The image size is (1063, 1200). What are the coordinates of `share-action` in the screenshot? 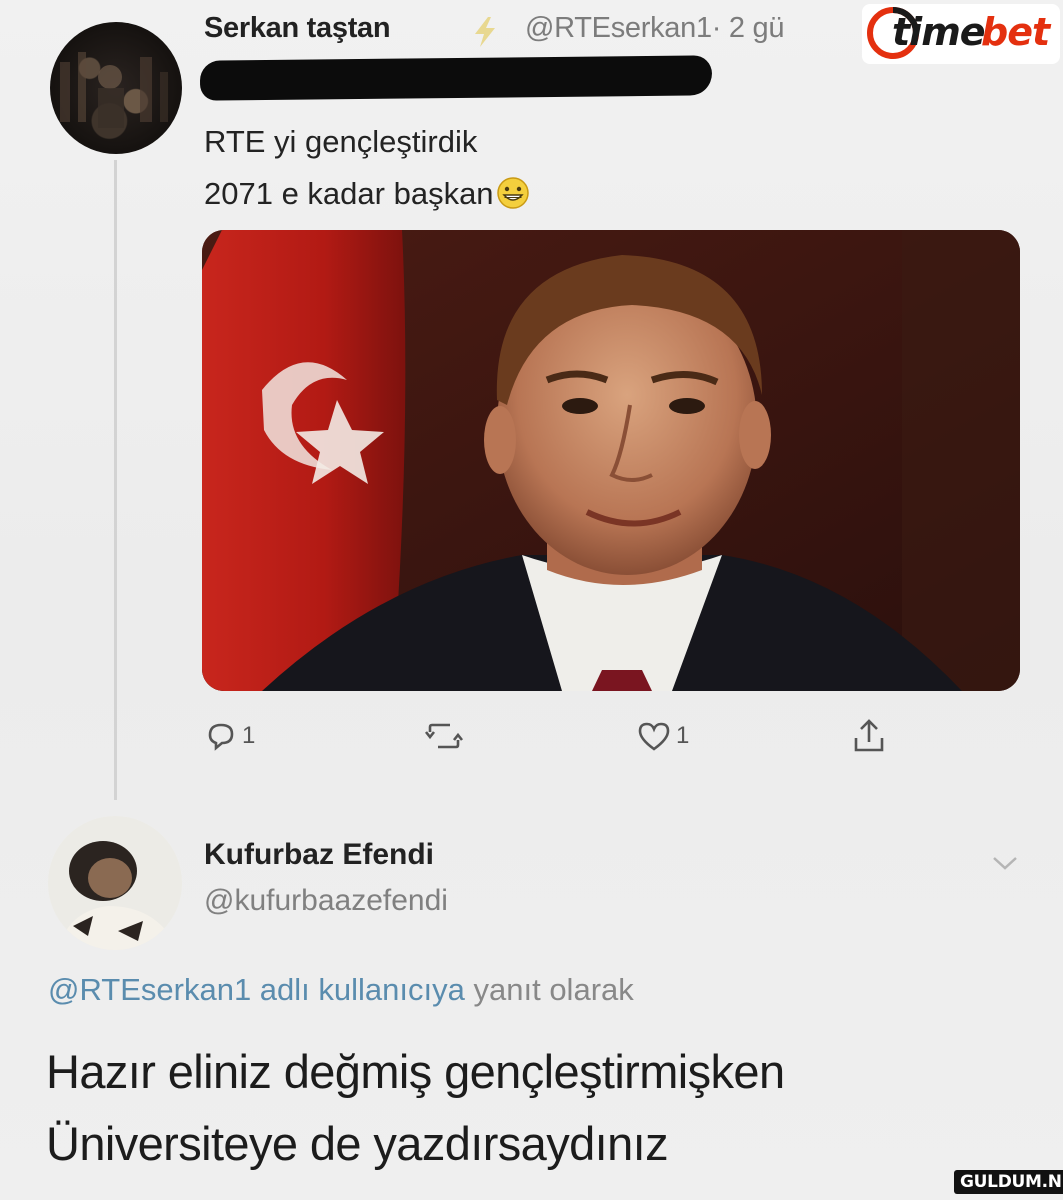 It's located at (869, 736).